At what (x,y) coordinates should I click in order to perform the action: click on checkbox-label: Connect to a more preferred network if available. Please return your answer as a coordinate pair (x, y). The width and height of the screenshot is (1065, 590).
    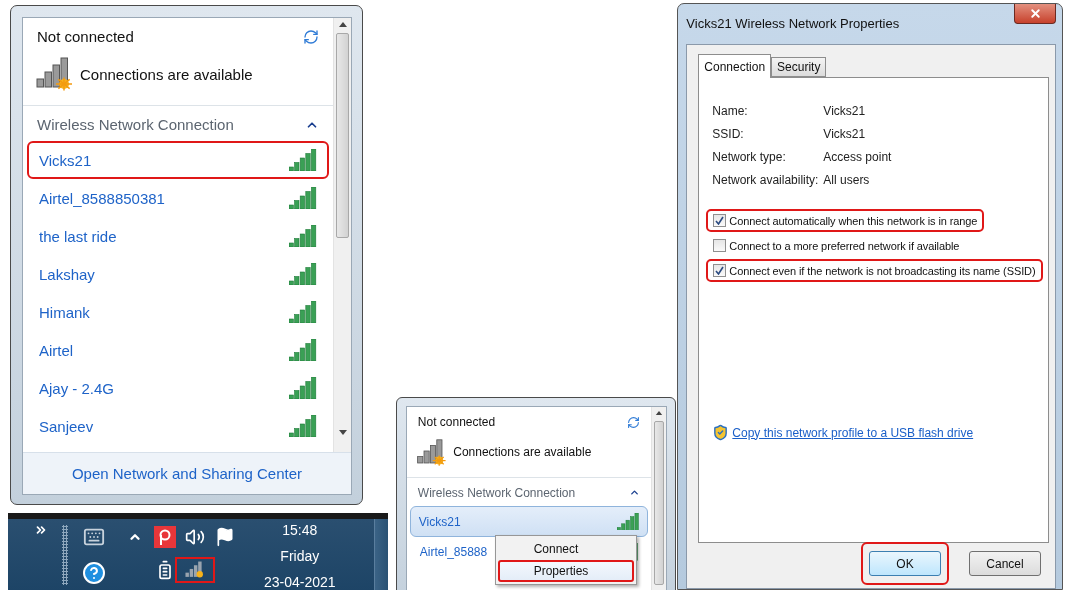
    Looking at the image, I should click on (844, 245).